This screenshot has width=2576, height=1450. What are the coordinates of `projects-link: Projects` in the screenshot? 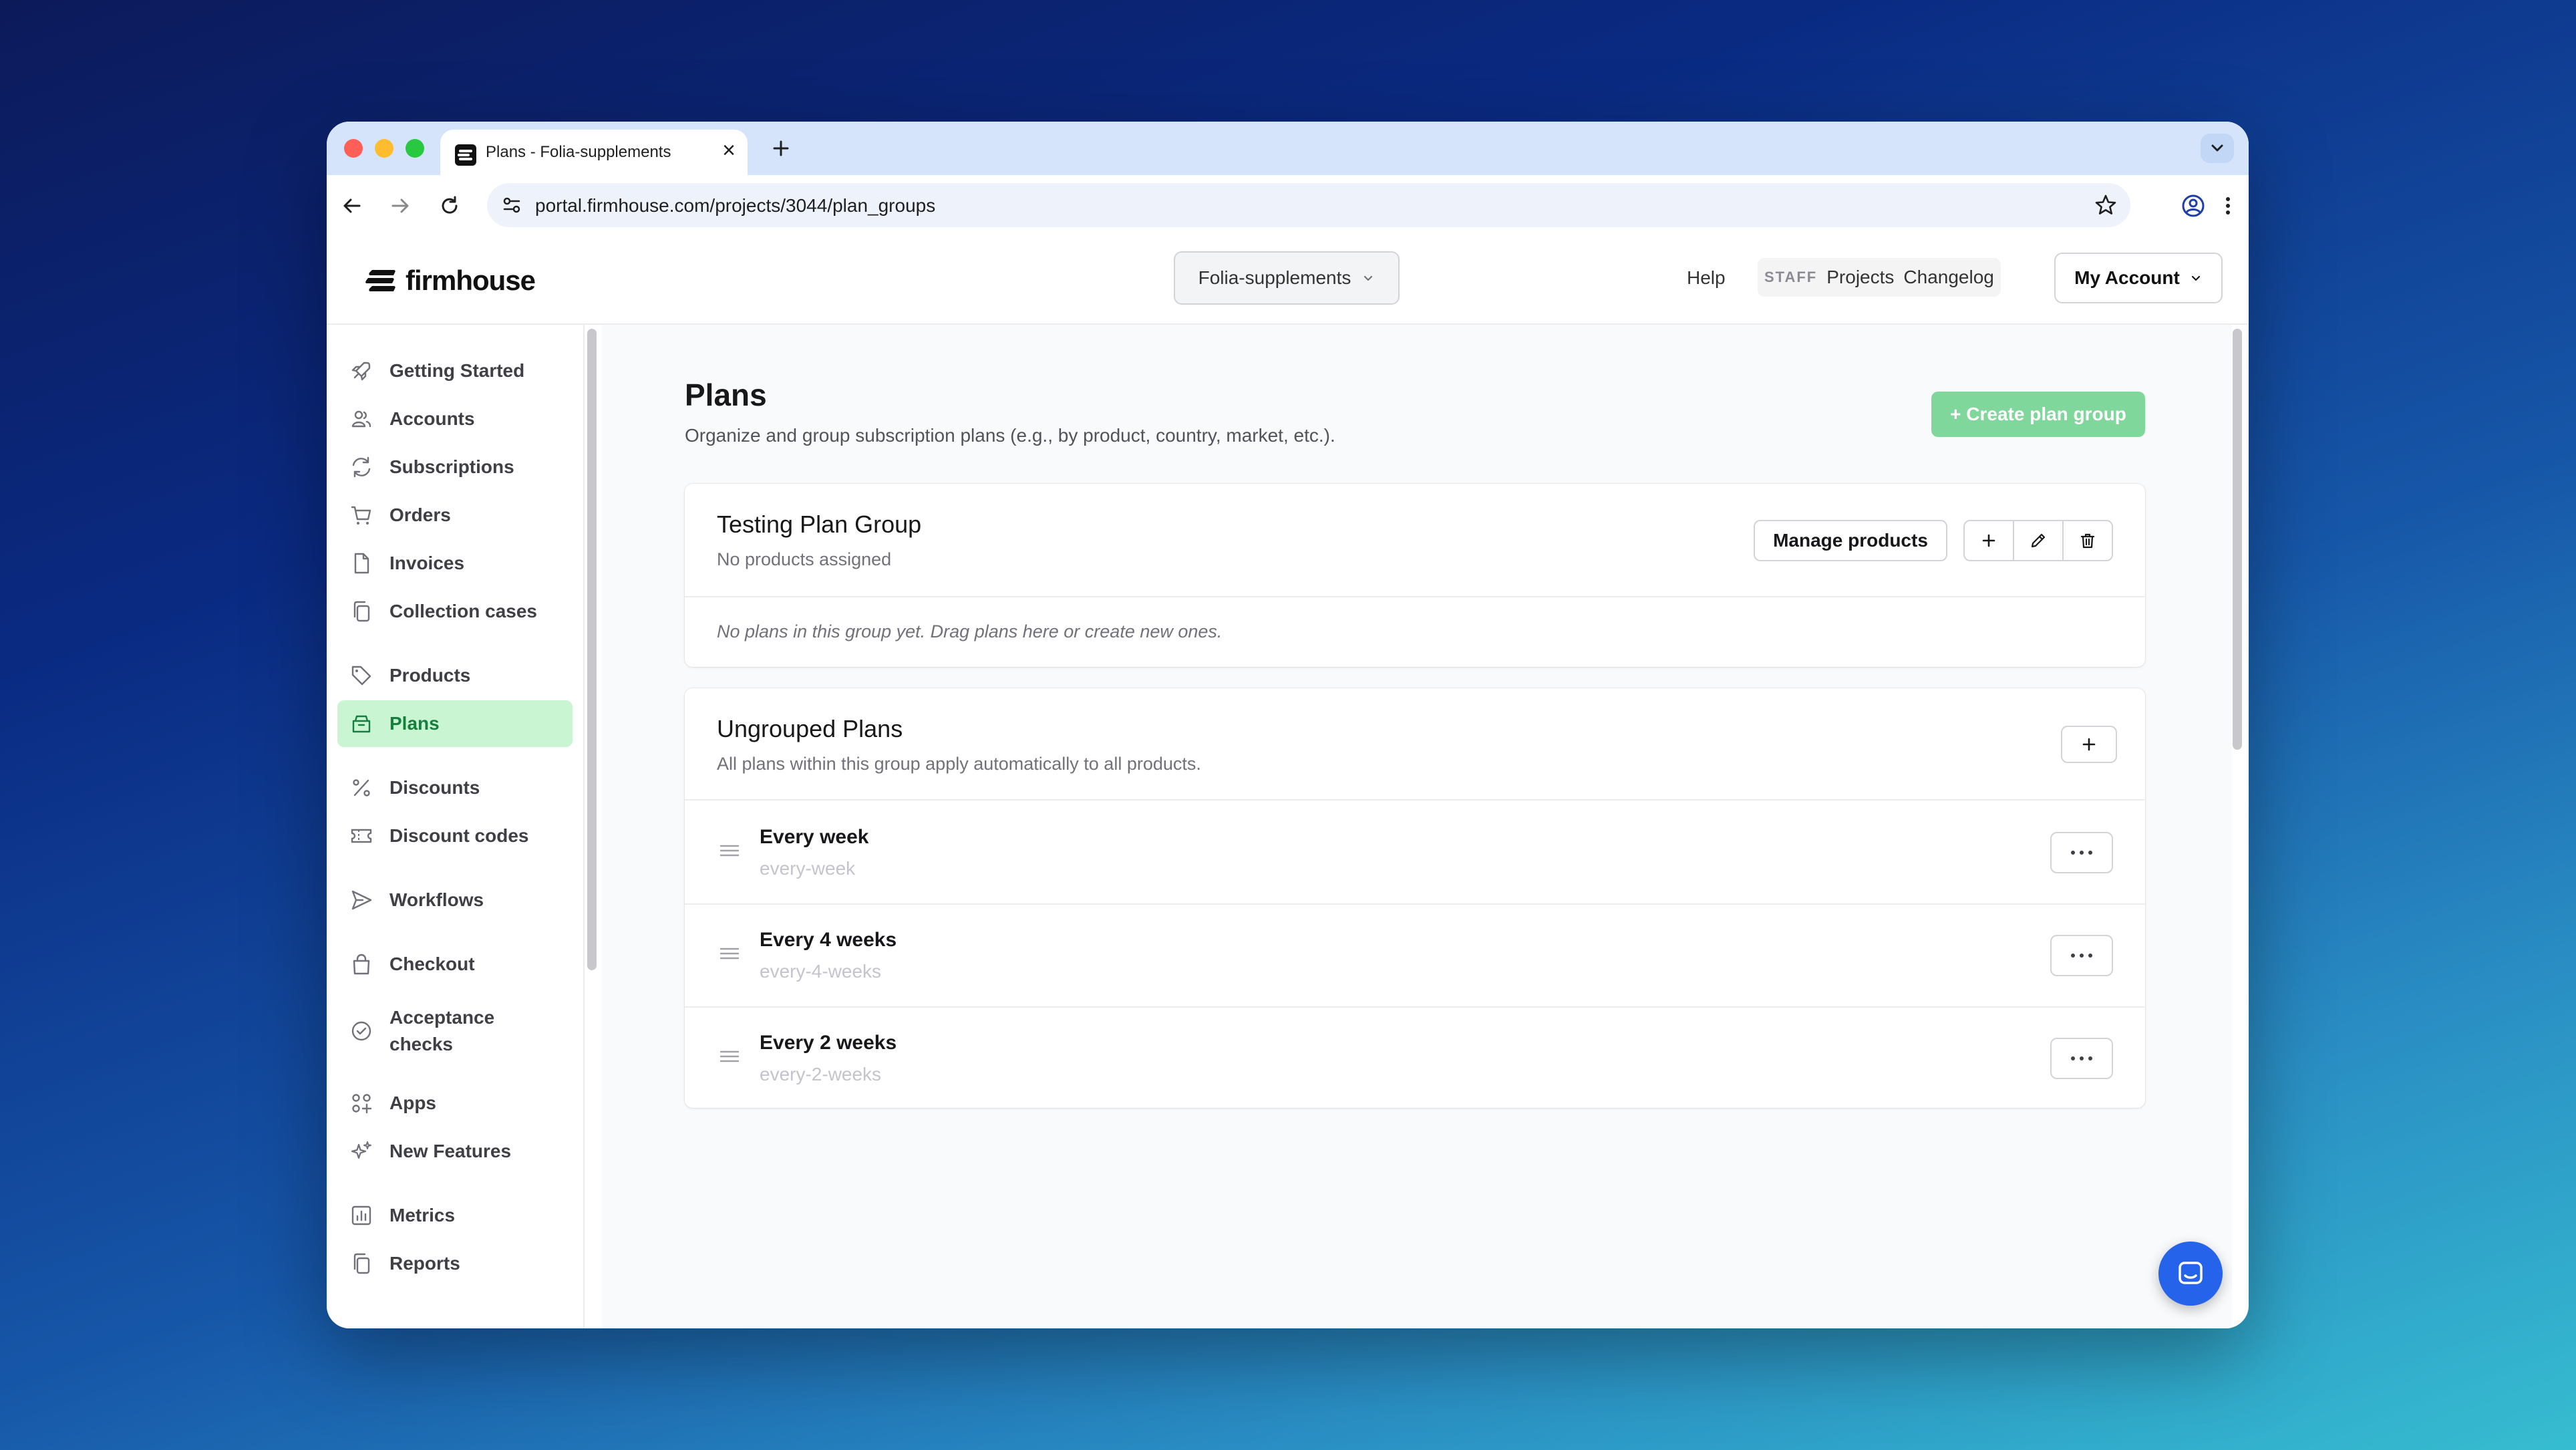 It's located at (1860, 277).